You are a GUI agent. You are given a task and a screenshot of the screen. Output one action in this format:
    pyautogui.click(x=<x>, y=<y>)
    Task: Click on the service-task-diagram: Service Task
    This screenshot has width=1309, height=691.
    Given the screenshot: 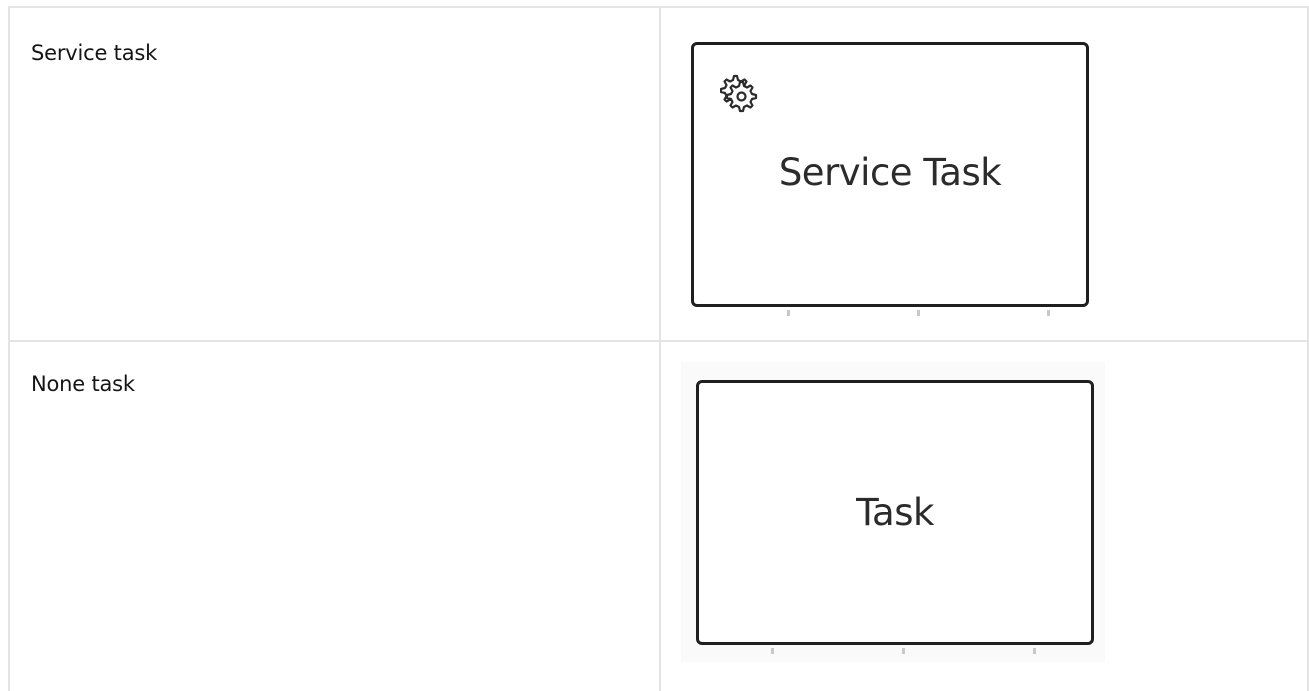 What is the action you would take?
    pyautogui.click(x=888, y=177)
    